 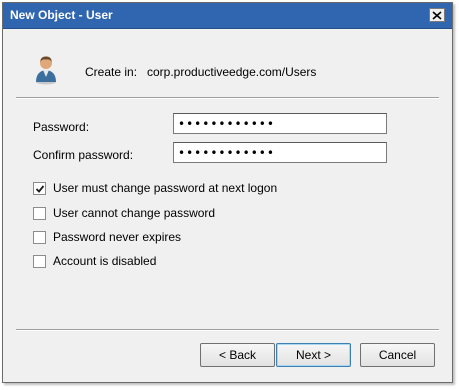 I want to click on option-account-disabled: Account is disabled, so click(x=94, y=261).